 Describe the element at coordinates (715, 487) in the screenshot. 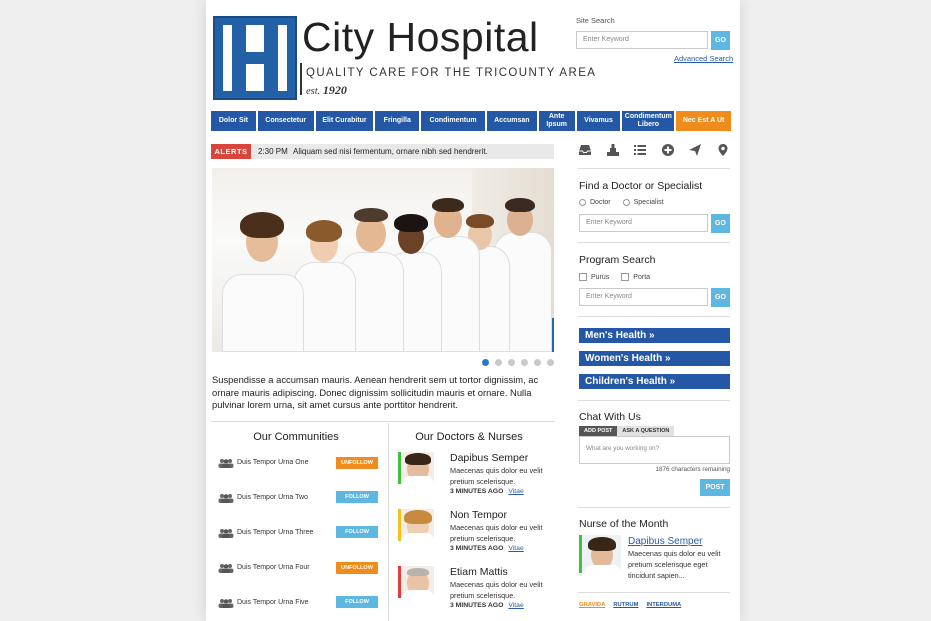

I see `post-button: POST` at that location.